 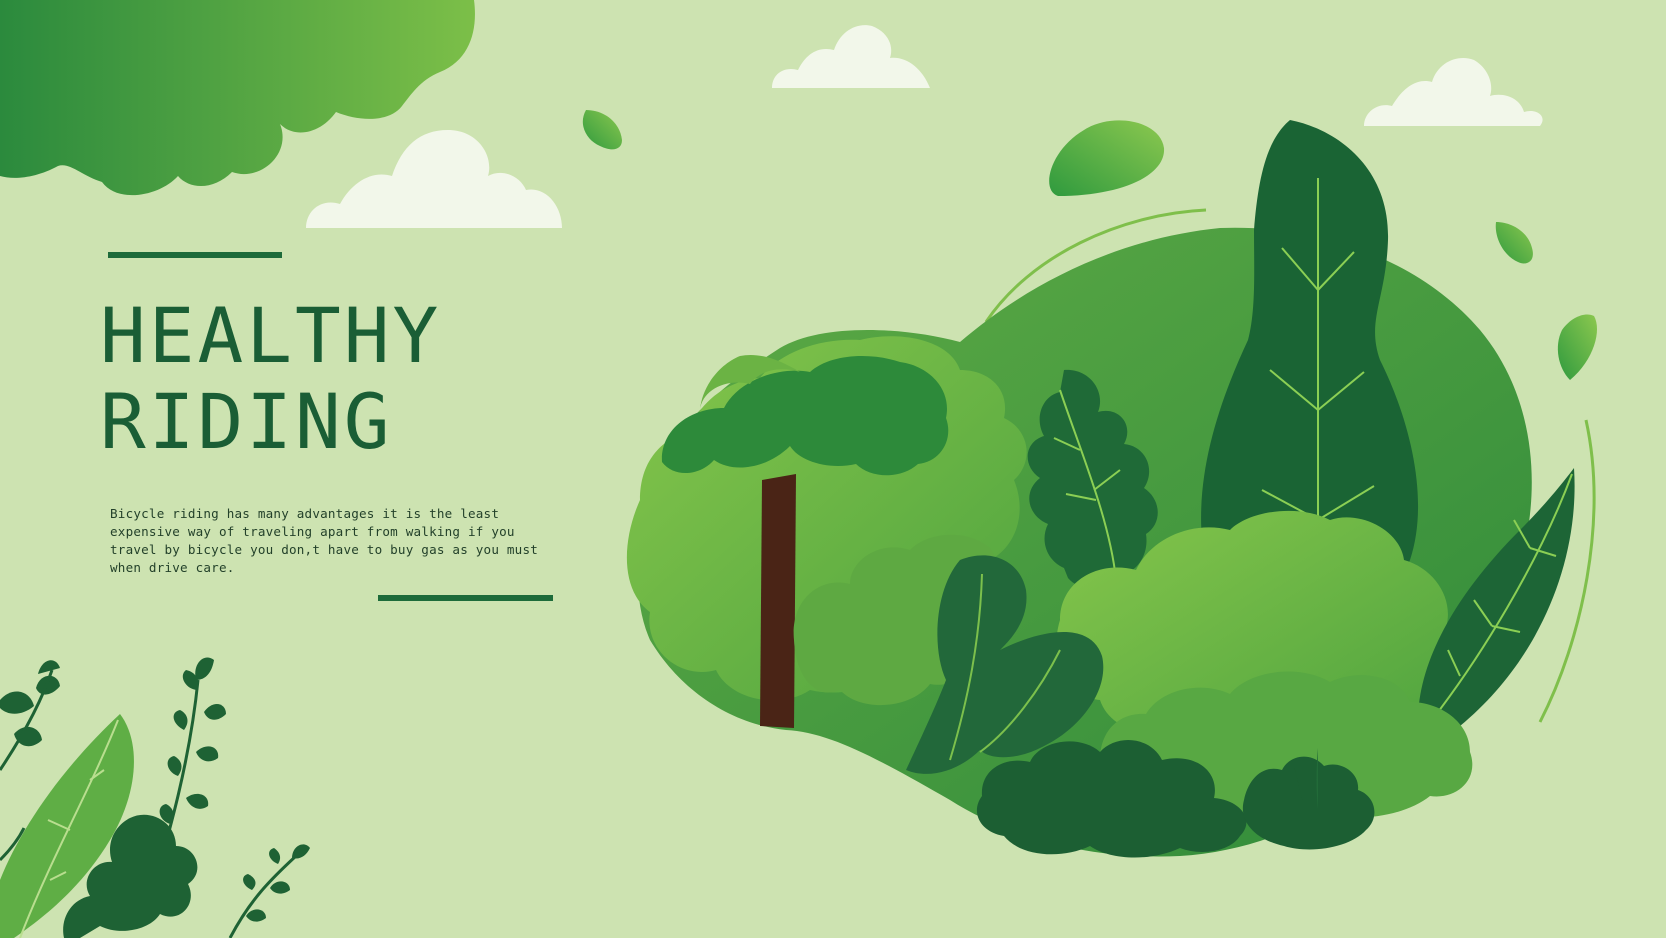 I want to click on hero-title-line-2: RIDING, so click(x=246, y=421).